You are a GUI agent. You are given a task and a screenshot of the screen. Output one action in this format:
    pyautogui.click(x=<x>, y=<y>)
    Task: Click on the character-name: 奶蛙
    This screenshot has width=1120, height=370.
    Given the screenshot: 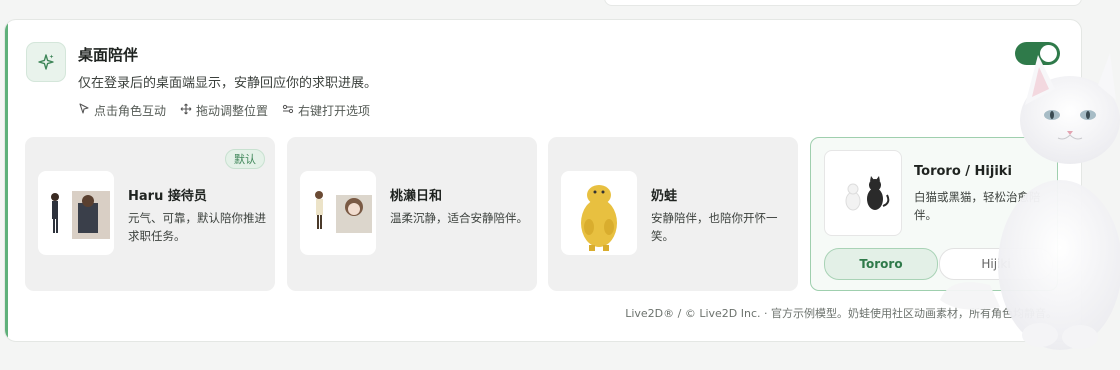 What is the action you would take?
    pyautogui.click(x=664, y=196)
    